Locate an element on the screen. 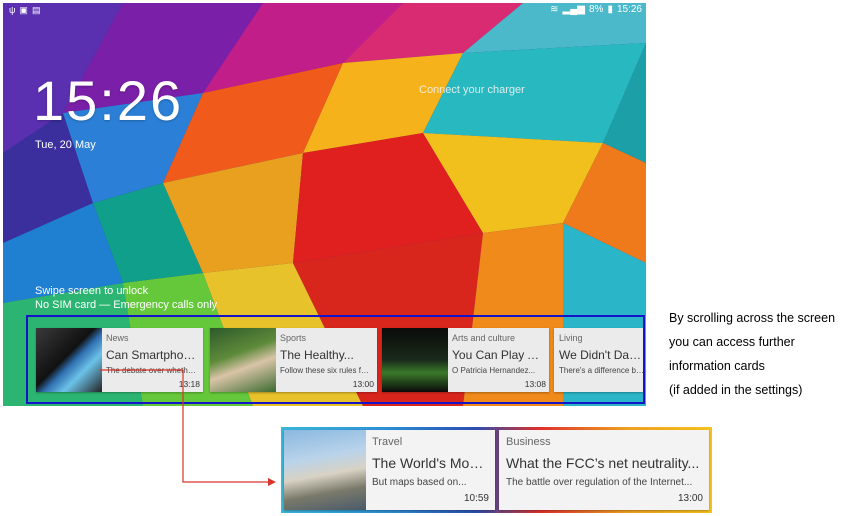 The height and width of the screenshot is (516, 852). wifi-icon: ≋ is located at coordinates (554, 9).